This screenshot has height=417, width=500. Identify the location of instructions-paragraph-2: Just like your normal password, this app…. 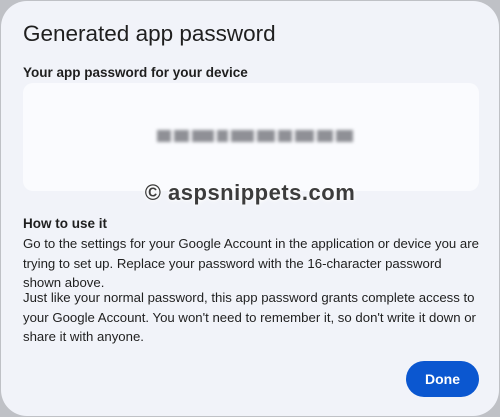
(249, 317).